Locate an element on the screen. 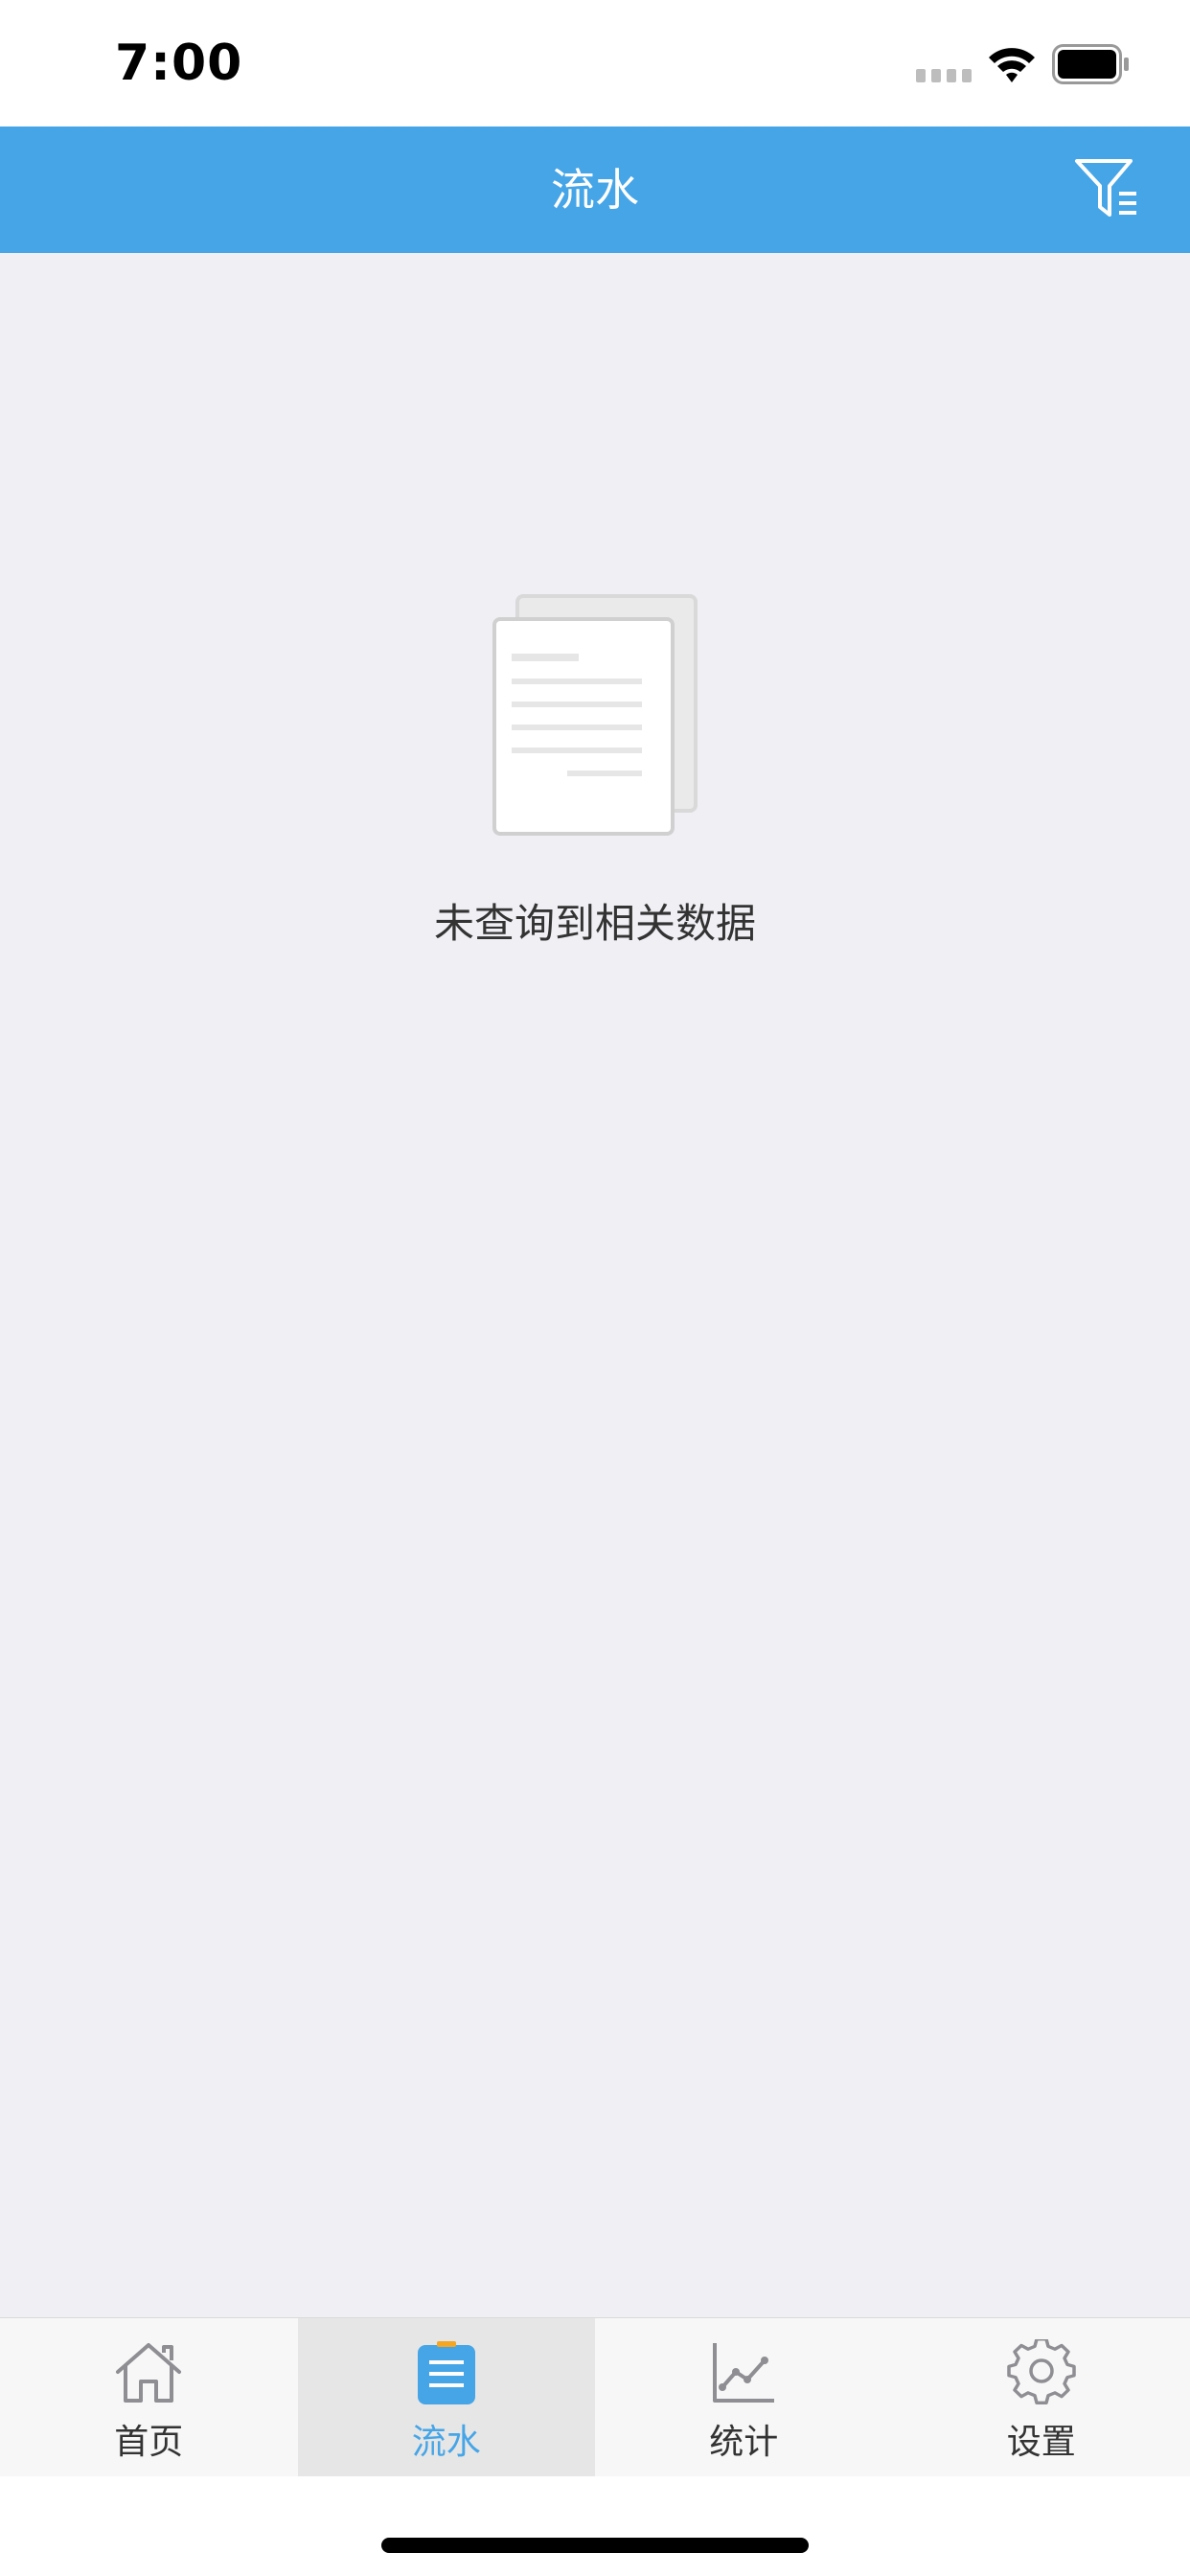 This screenshot has height=2576, width=1190. signal-icon is located at coordinates (944, 75).